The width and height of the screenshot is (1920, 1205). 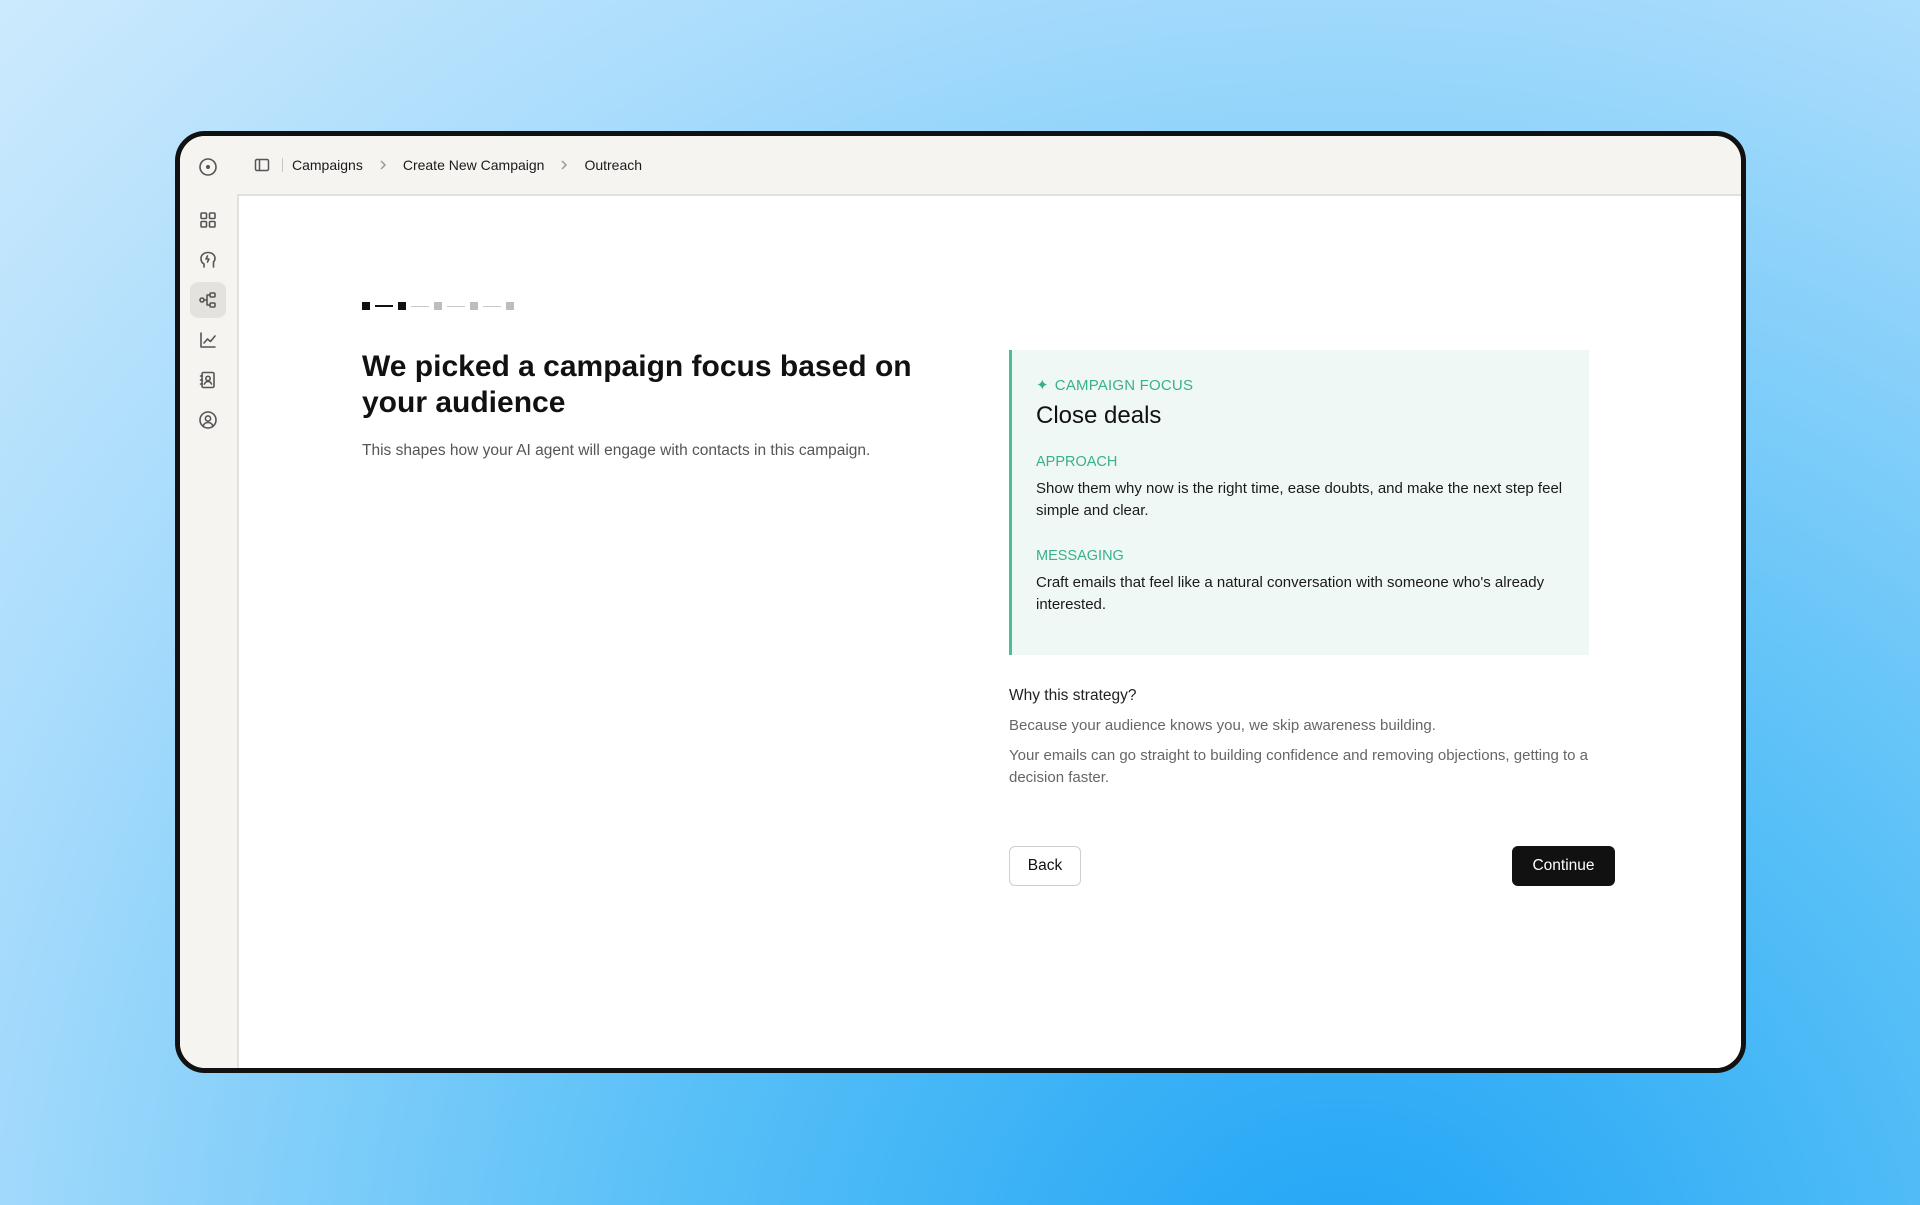 What do you see at coordinates (208, 340) in the screenshot?
I see `analytics-icon` at bounding box center [208, 340].